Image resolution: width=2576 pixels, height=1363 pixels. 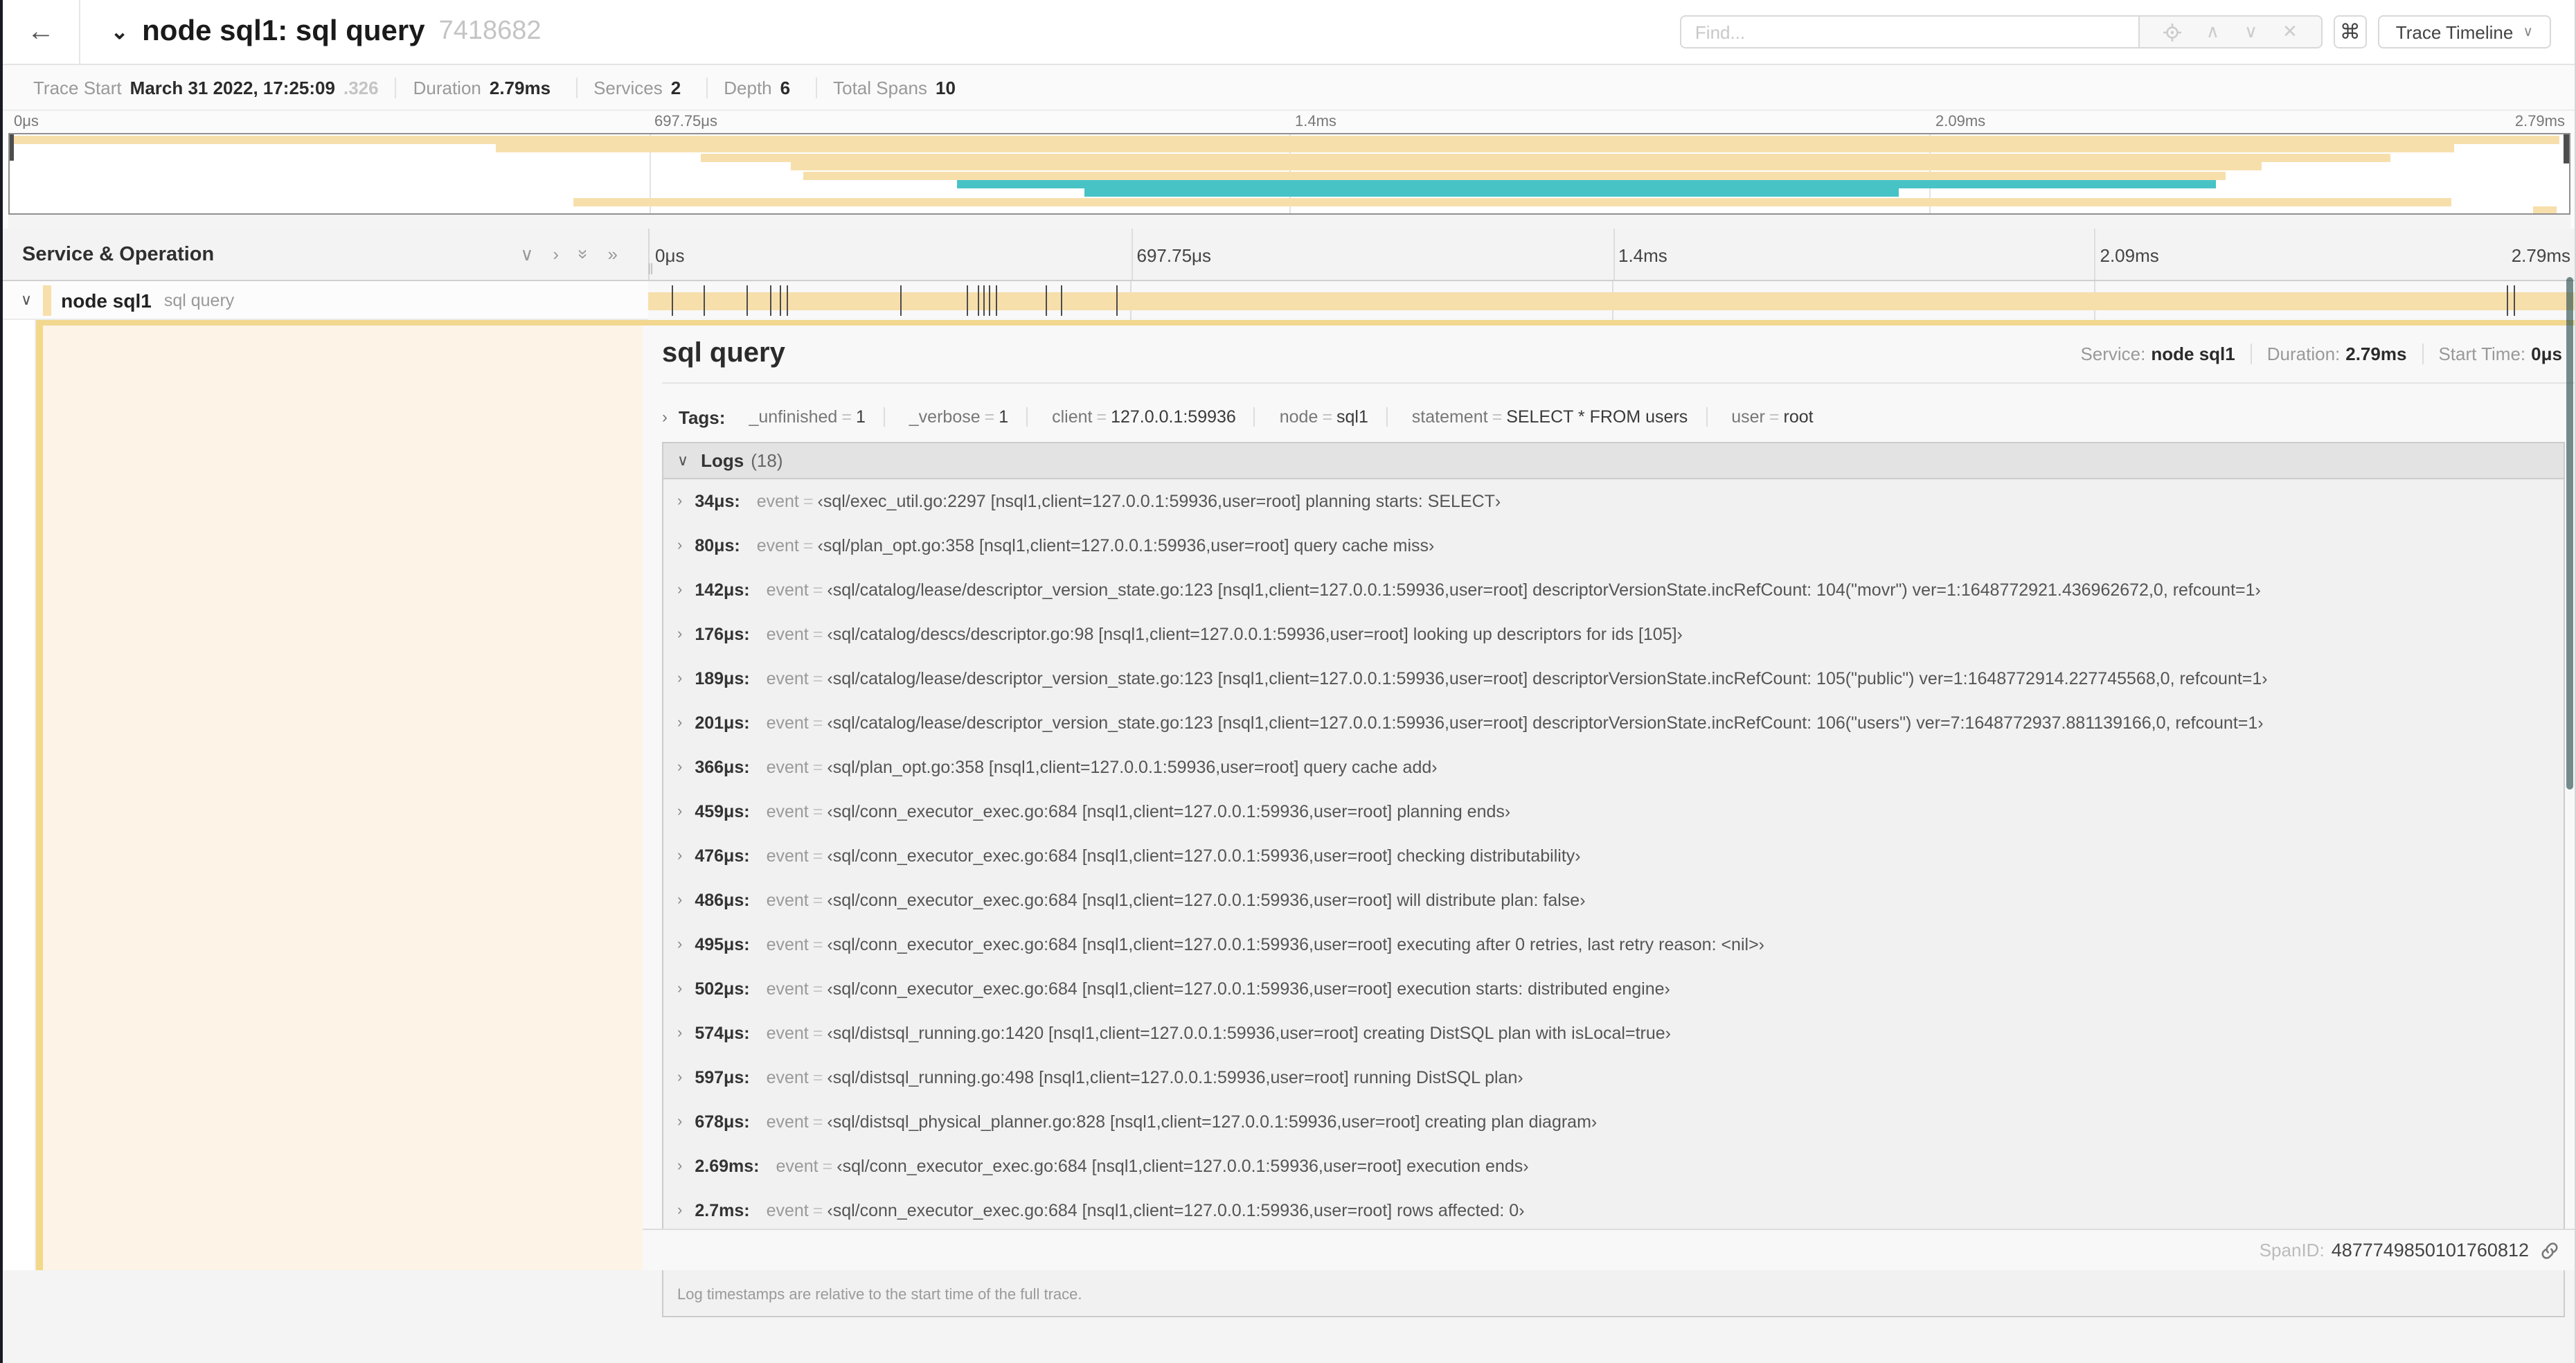 I want to click on summary-label: Trace Start, so click(x=77, y=87).